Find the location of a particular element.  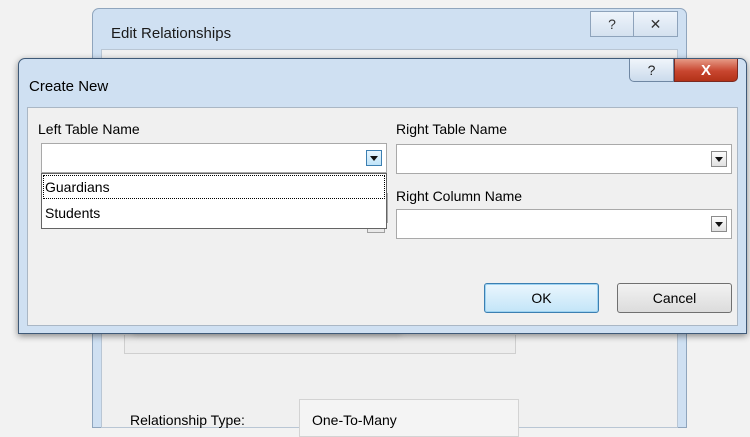

left-table-dropdown-list: Guardians Students is located at coordinates (214, 201).